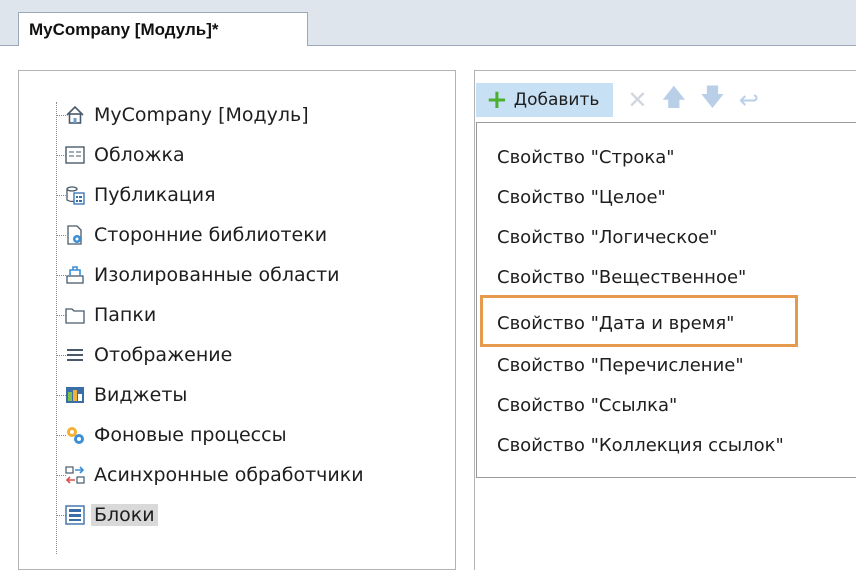 The width and height of the screenshot is (856, 570). I want to click on properties-toolbar: + Добавить ✕ 🡅 🡇 ↩, so click(617, 100).